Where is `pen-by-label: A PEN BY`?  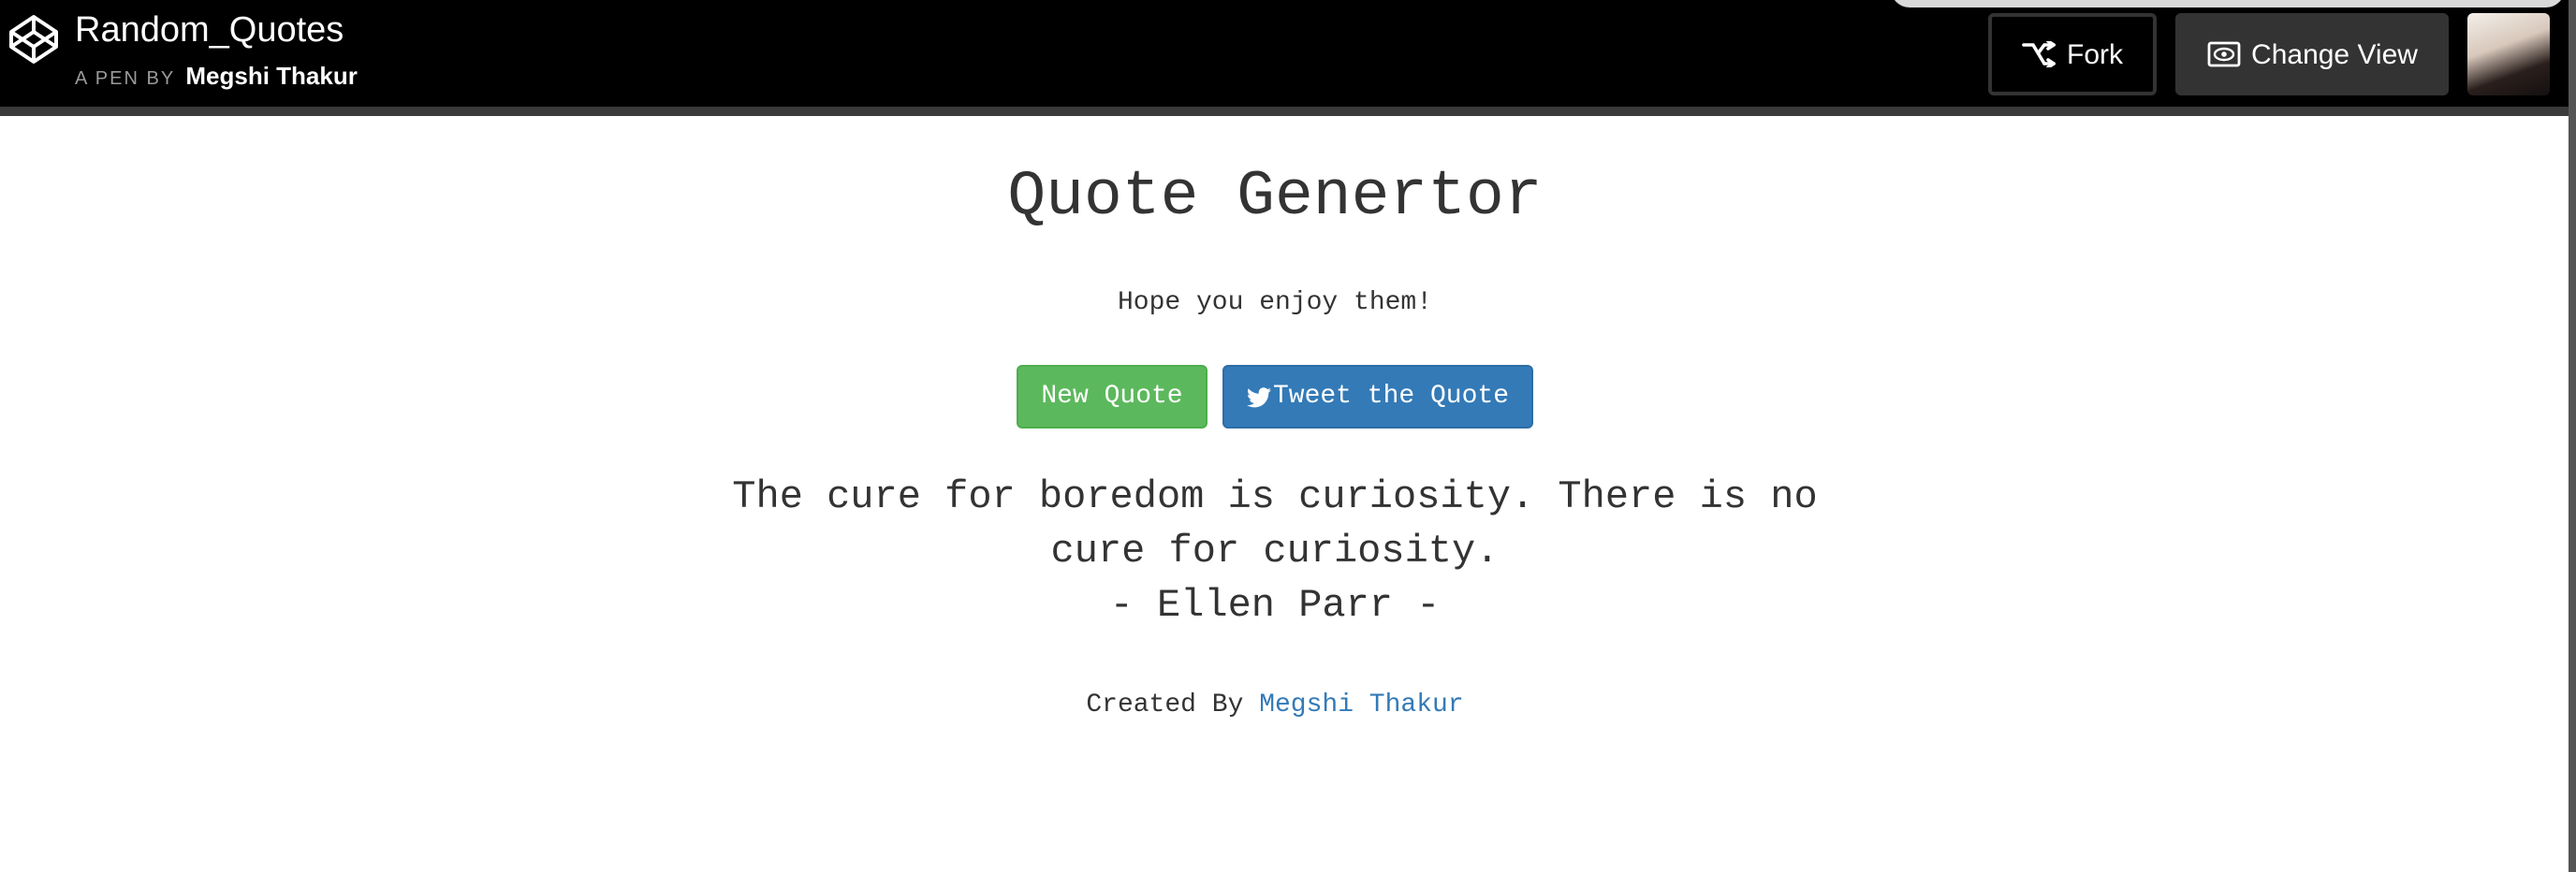 pen-by-label: A PEN BY is located at coordinates (125, 79).